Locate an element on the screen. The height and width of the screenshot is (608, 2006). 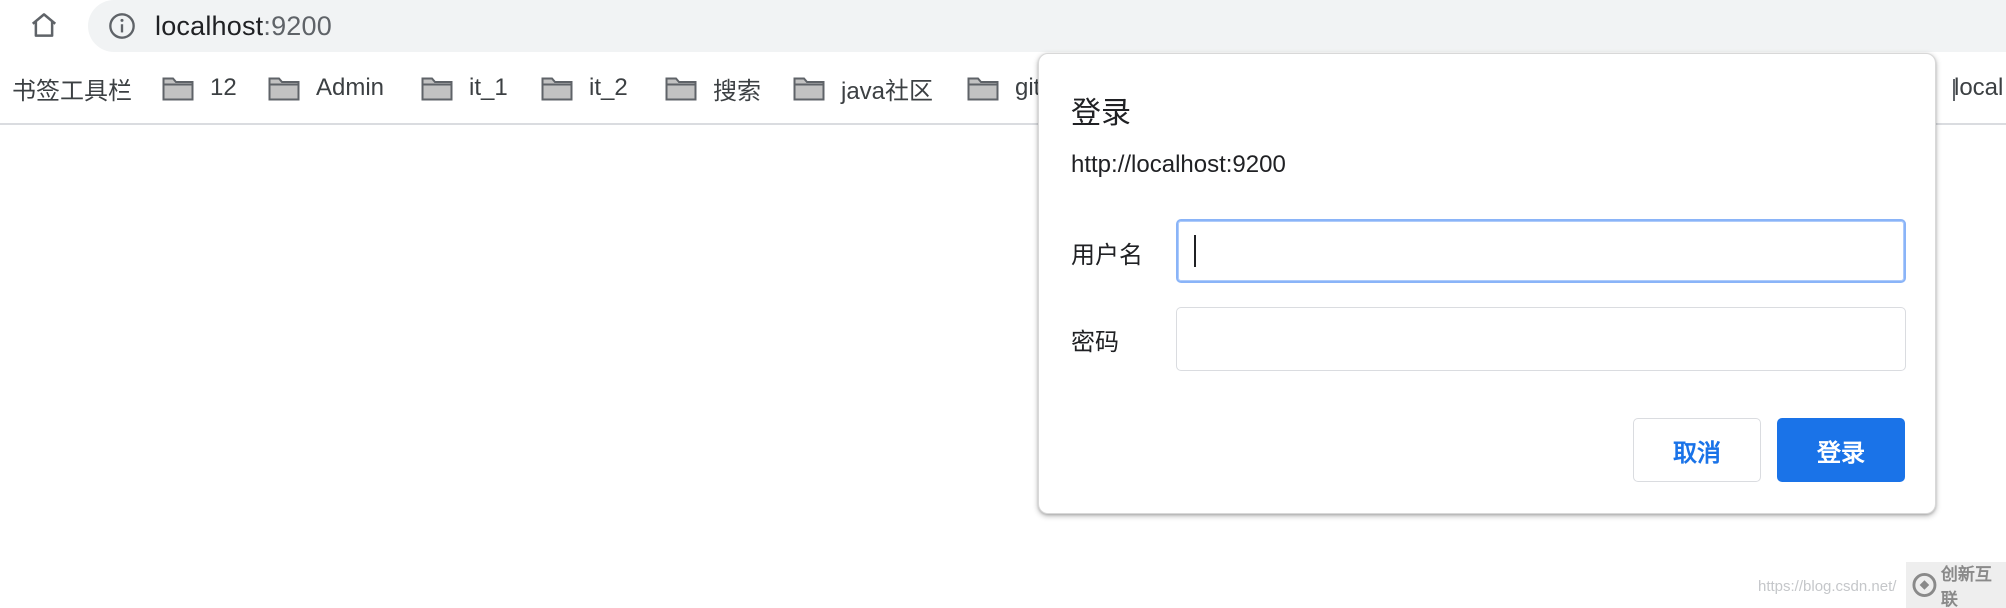
username-label: 用户名 is located at coordinates (1107, 255).